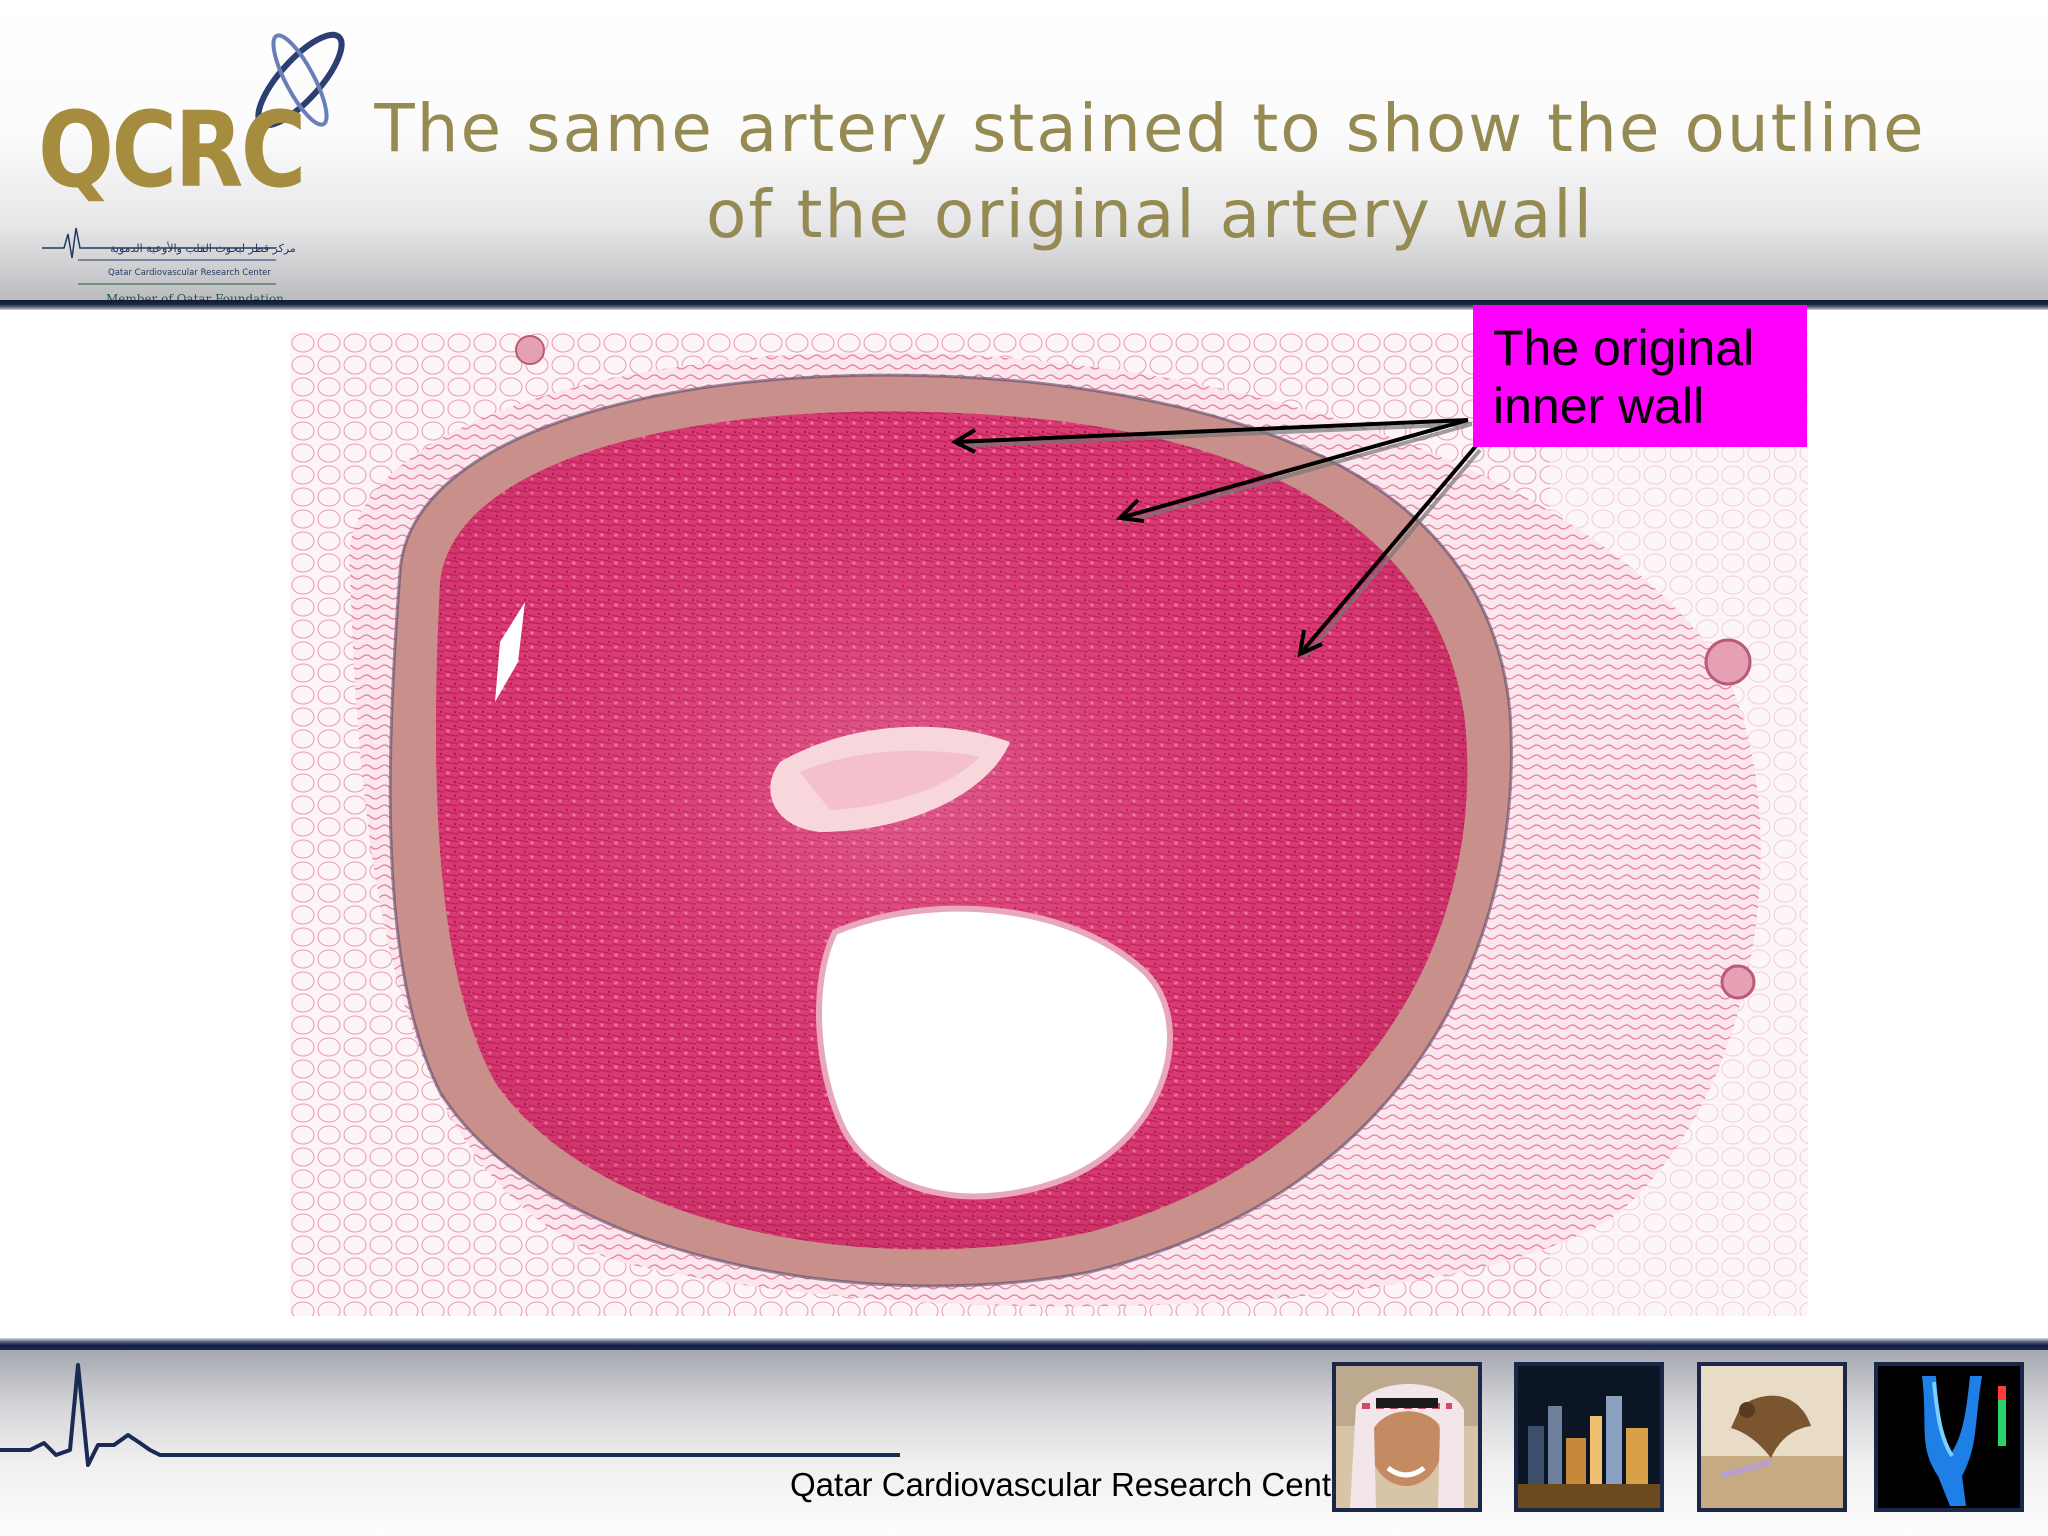  Describe the element at coordinates (450, 1415) in the screenshot. I see `heartbeat-line-icon` at that location.